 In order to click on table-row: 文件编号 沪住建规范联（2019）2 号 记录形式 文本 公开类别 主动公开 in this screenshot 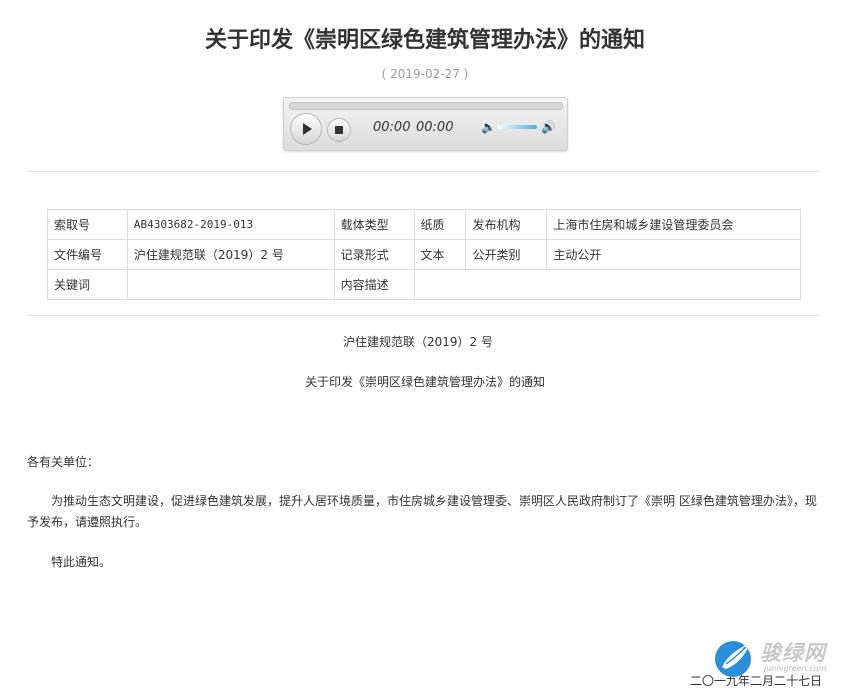, I will do `click(424, 254)`.